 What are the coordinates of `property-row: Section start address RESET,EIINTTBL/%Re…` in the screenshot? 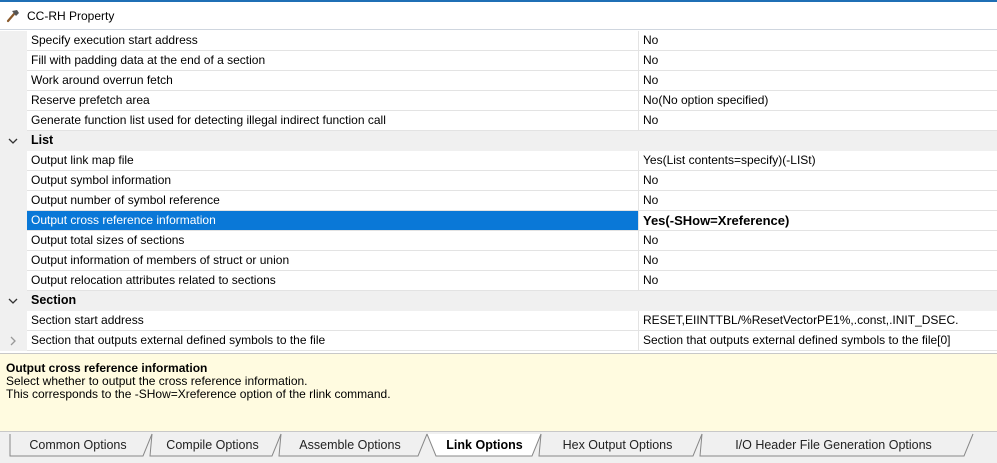 It's located at (498, 321).